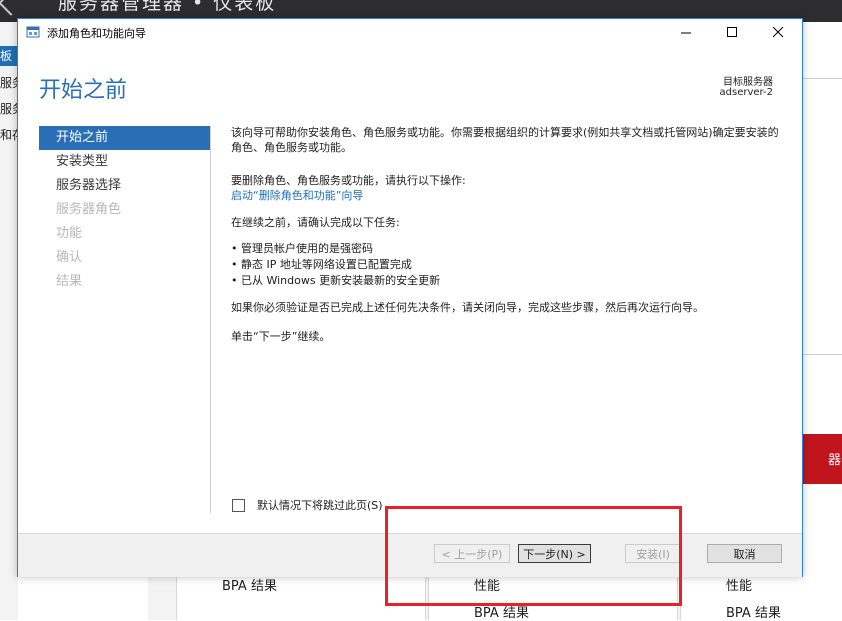 Image resolution: width=842 pixels, height=621 pixels. What do you see at coordinates (9, 134) in the screenshot?
I see `sidebar-item-file-storage: 和存` at bounding box center [9, 134].